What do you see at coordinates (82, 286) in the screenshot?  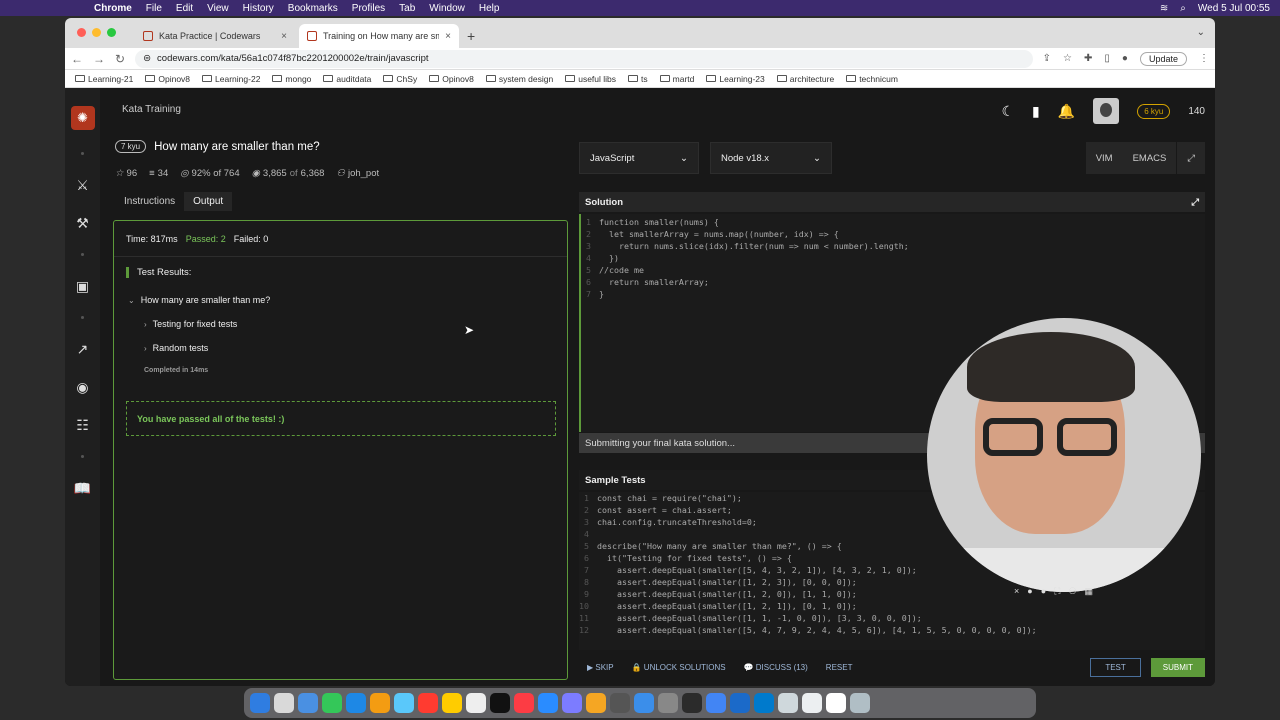 I see `briefcase-icon: ▣` at bounding box center [82, 286].